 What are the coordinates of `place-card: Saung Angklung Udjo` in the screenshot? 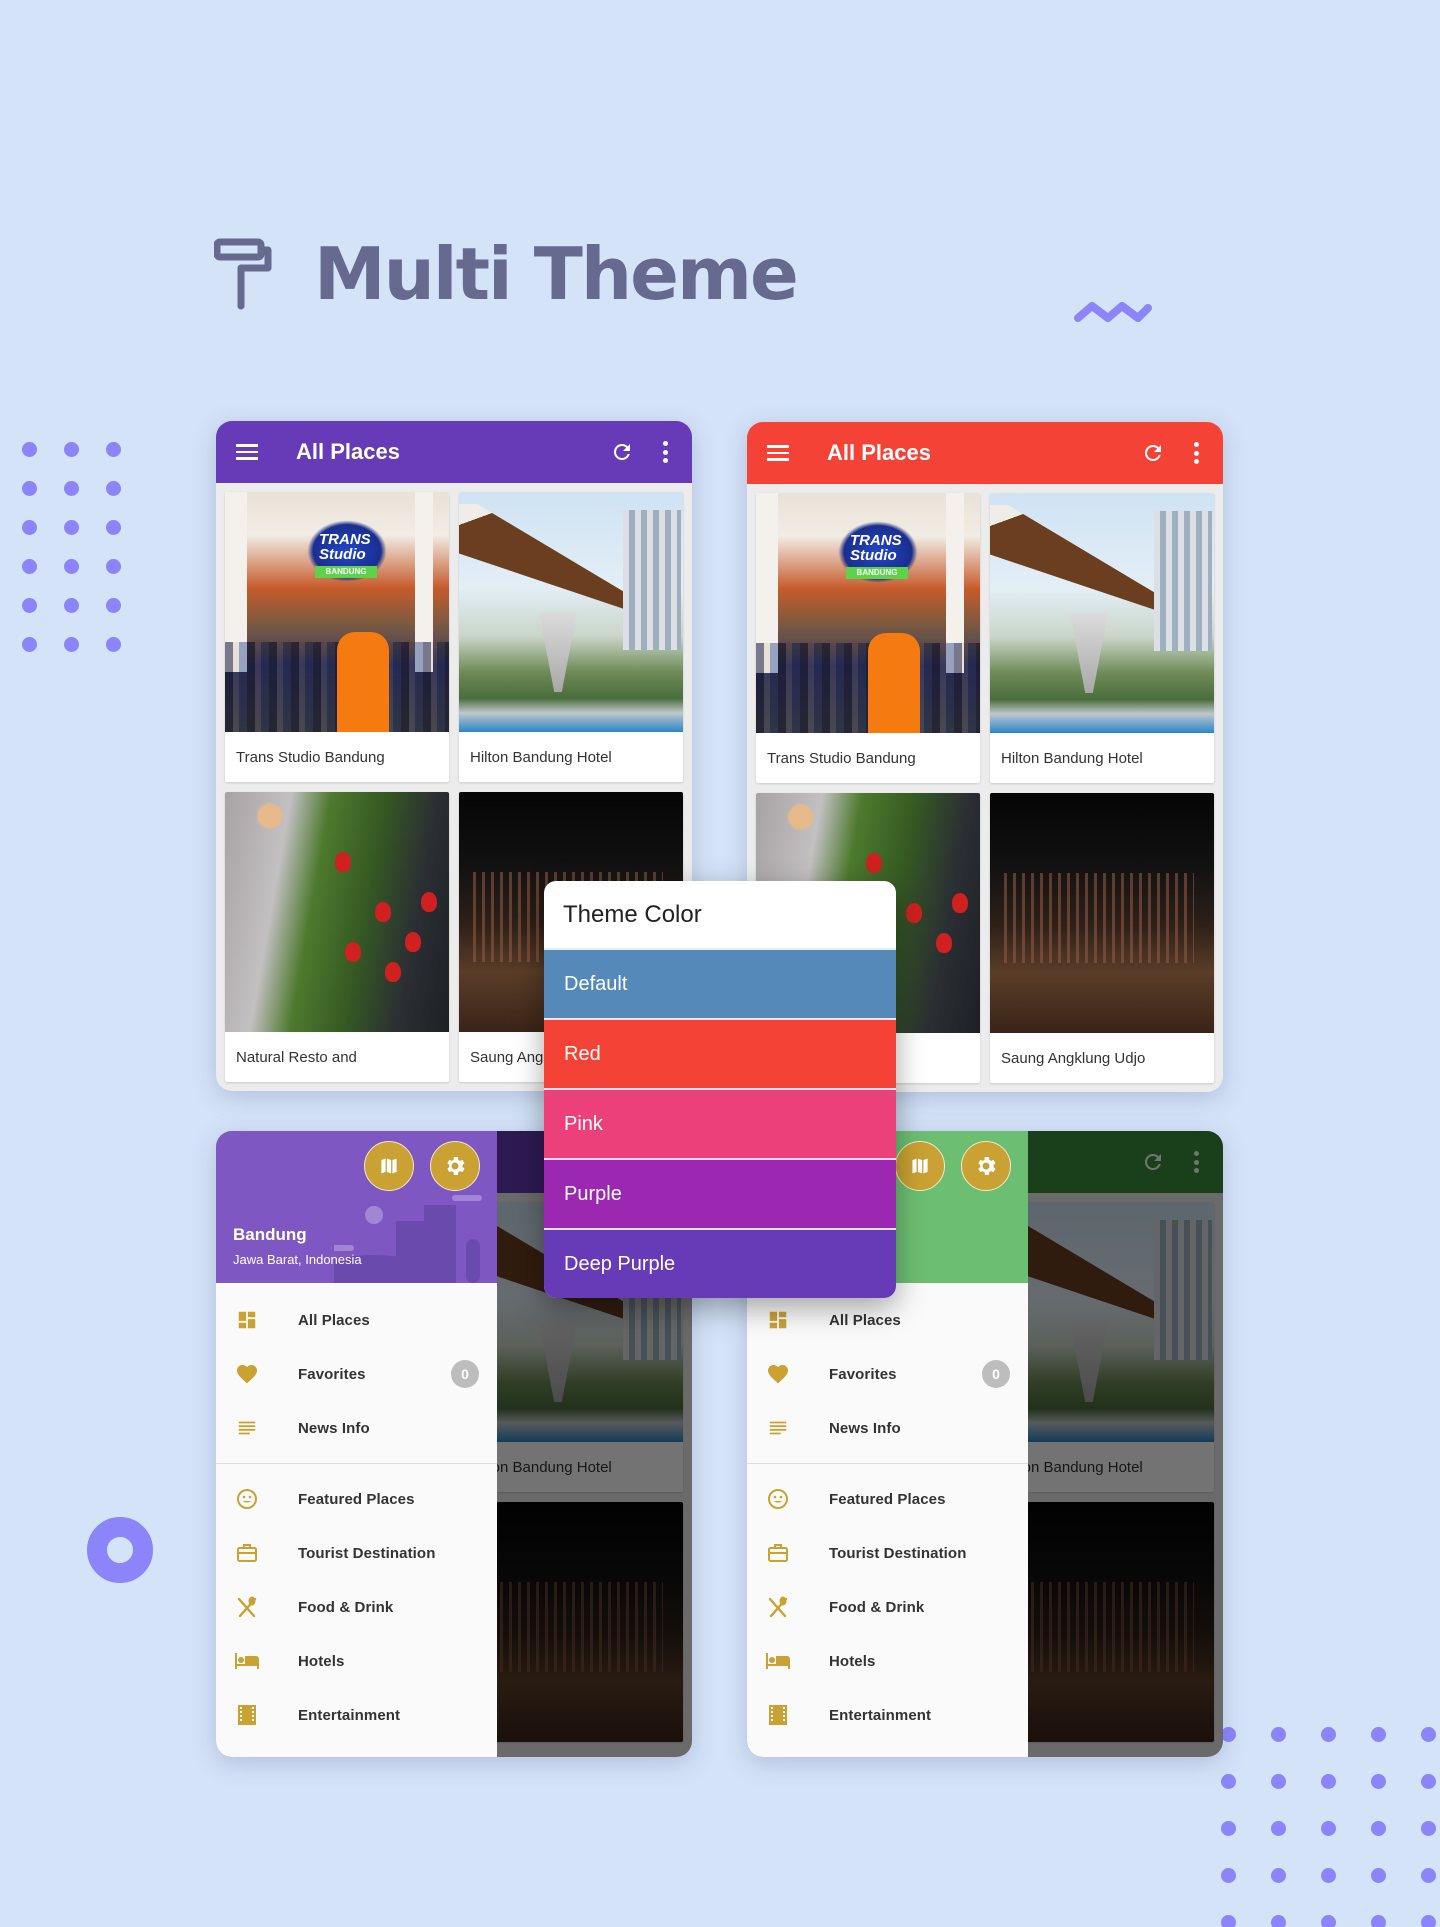 It's located at (1102, 938).